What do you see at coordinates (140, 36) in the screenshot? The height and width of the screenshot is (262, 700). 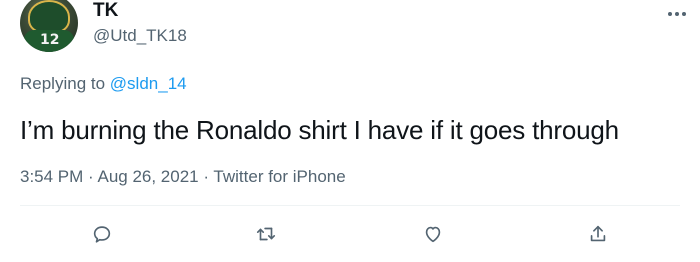 I see `username: @Utd_TK18` at bounding box center [140, 36].